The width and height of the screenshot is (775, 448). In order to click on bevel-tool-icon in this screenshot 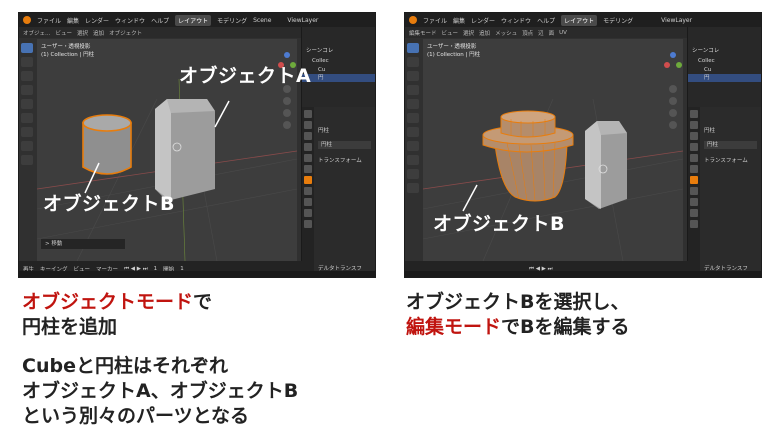, I will do `click(413, 188)`.